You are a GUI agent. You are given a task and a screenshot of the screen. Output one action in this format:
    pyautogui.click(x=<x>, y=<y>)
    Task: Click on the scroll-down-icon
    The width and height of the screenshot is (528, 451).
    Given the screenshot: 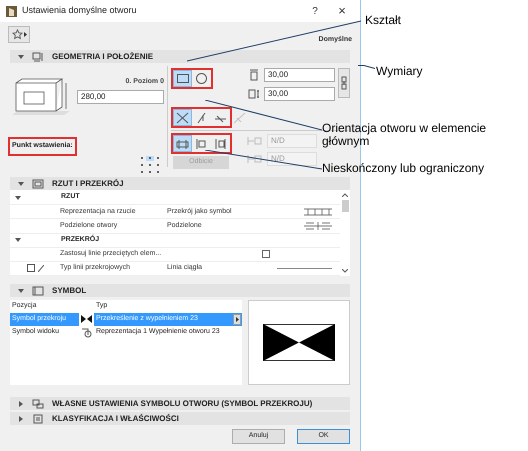 What is the action you would take?
    pyautogui.click(x=345, y=271)
    